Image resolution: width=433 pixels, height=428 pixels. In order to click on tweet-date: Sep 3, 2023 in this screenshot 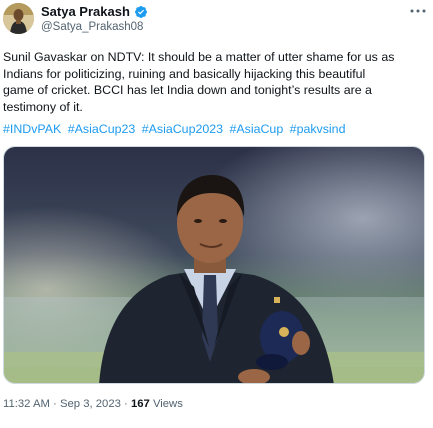, I will do `click(90, 404)`.